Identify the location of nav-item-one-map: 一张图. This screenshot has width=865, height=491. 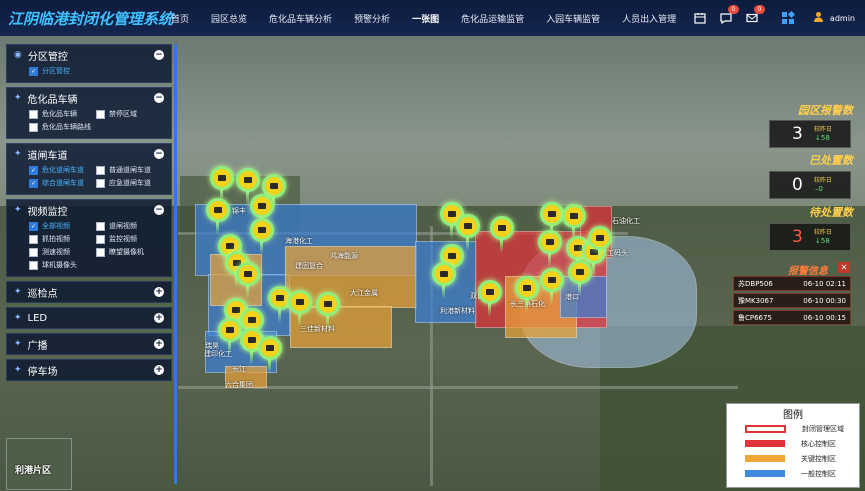
(425, 18).